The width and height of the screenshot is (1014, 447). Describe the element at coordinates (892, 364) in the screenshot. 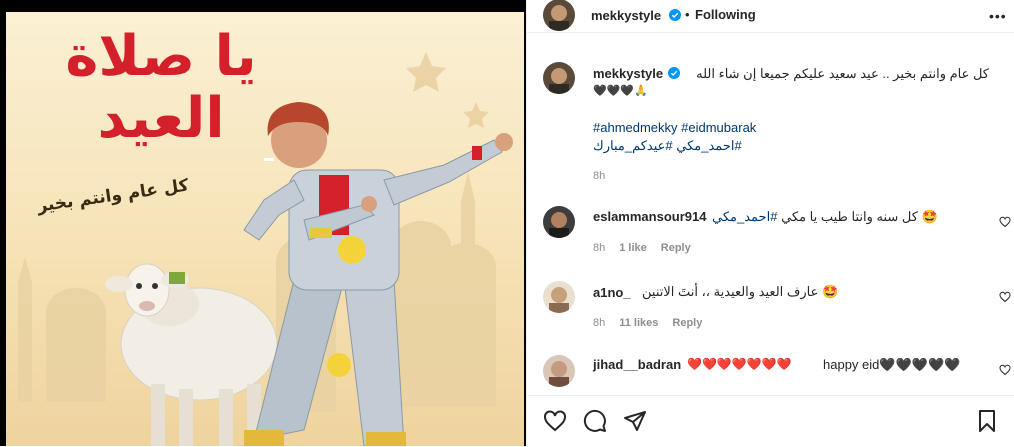

I see `comment-body: happy eid🖤🖤🖤🖤🖤` at that location.